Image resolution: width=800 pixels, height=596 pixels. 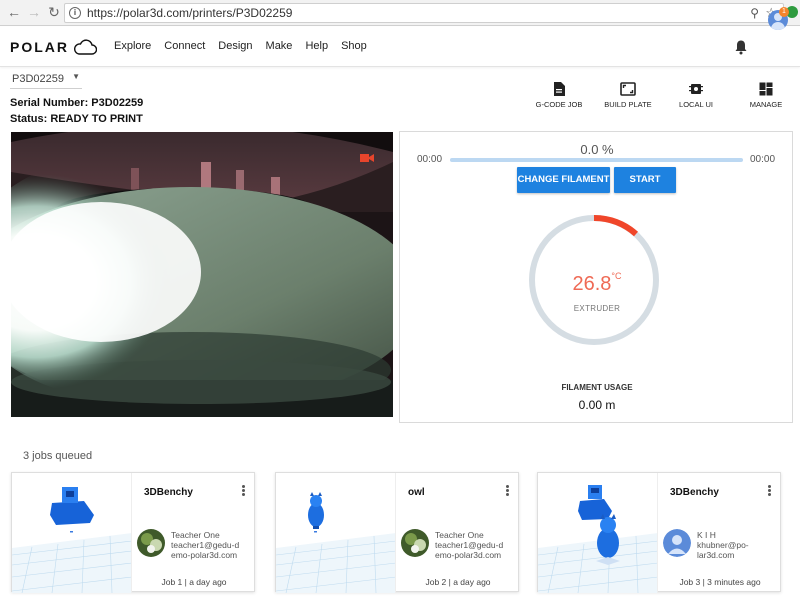 I want to click on dashboard-icon, so click(x=766, y=89).